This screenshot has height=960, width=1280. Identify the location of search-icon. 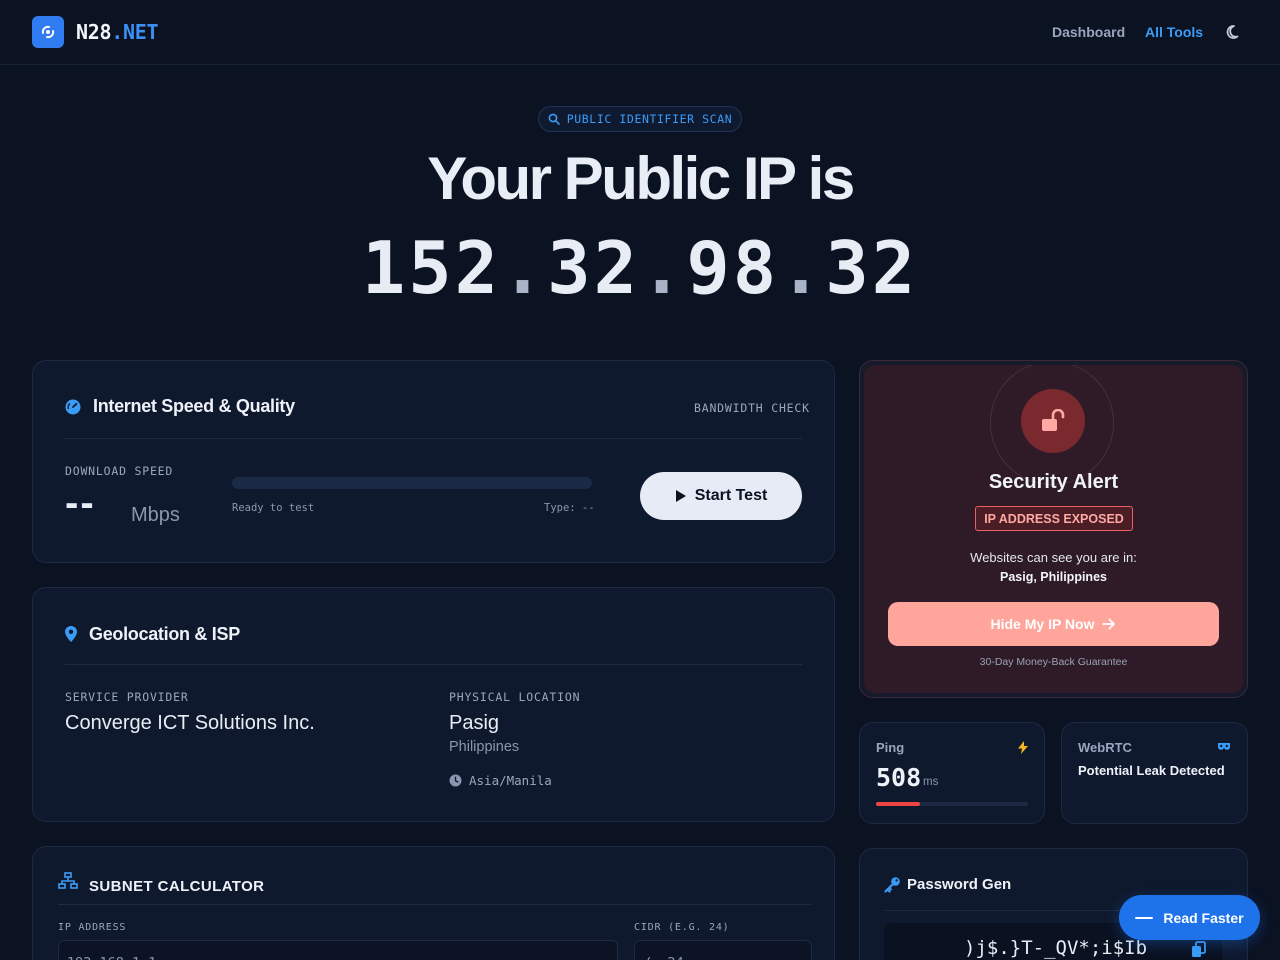
(554, 119).